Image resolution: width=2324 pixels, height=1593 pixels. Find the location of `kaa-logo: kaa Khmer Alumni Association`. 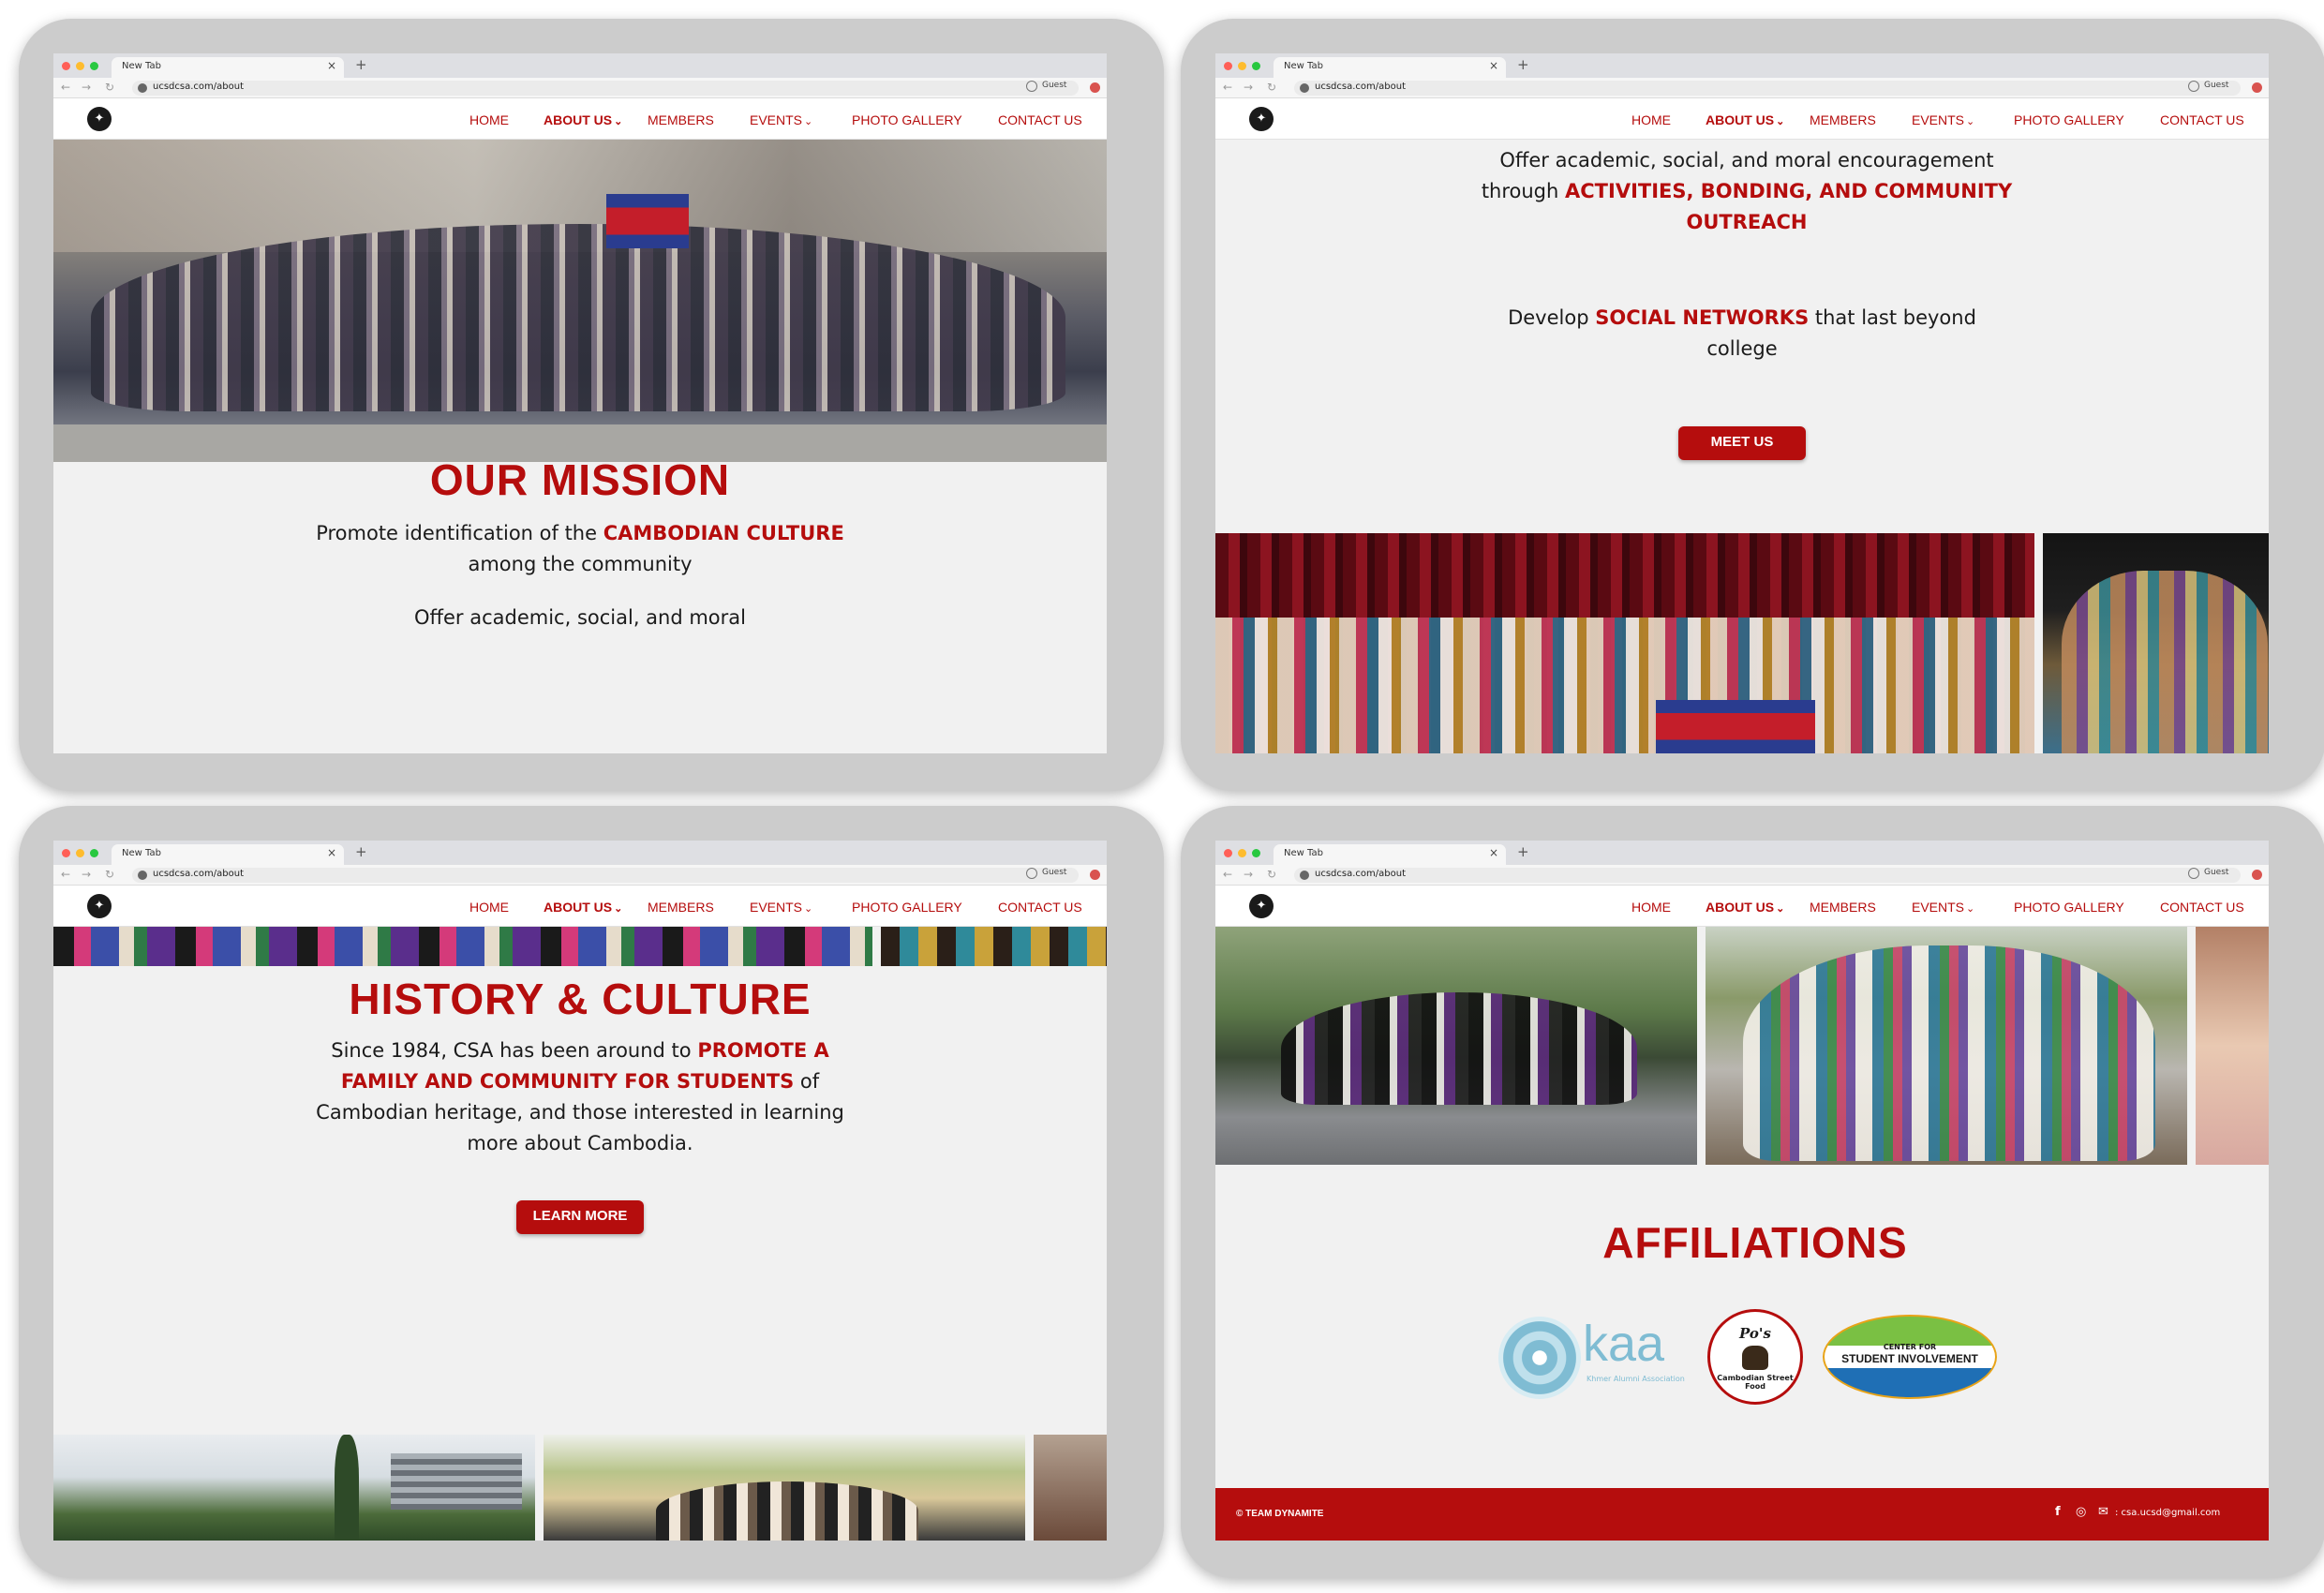

kaa-logo: kaa Khmer Alumni Association is located at coordinates (1592, 1358).